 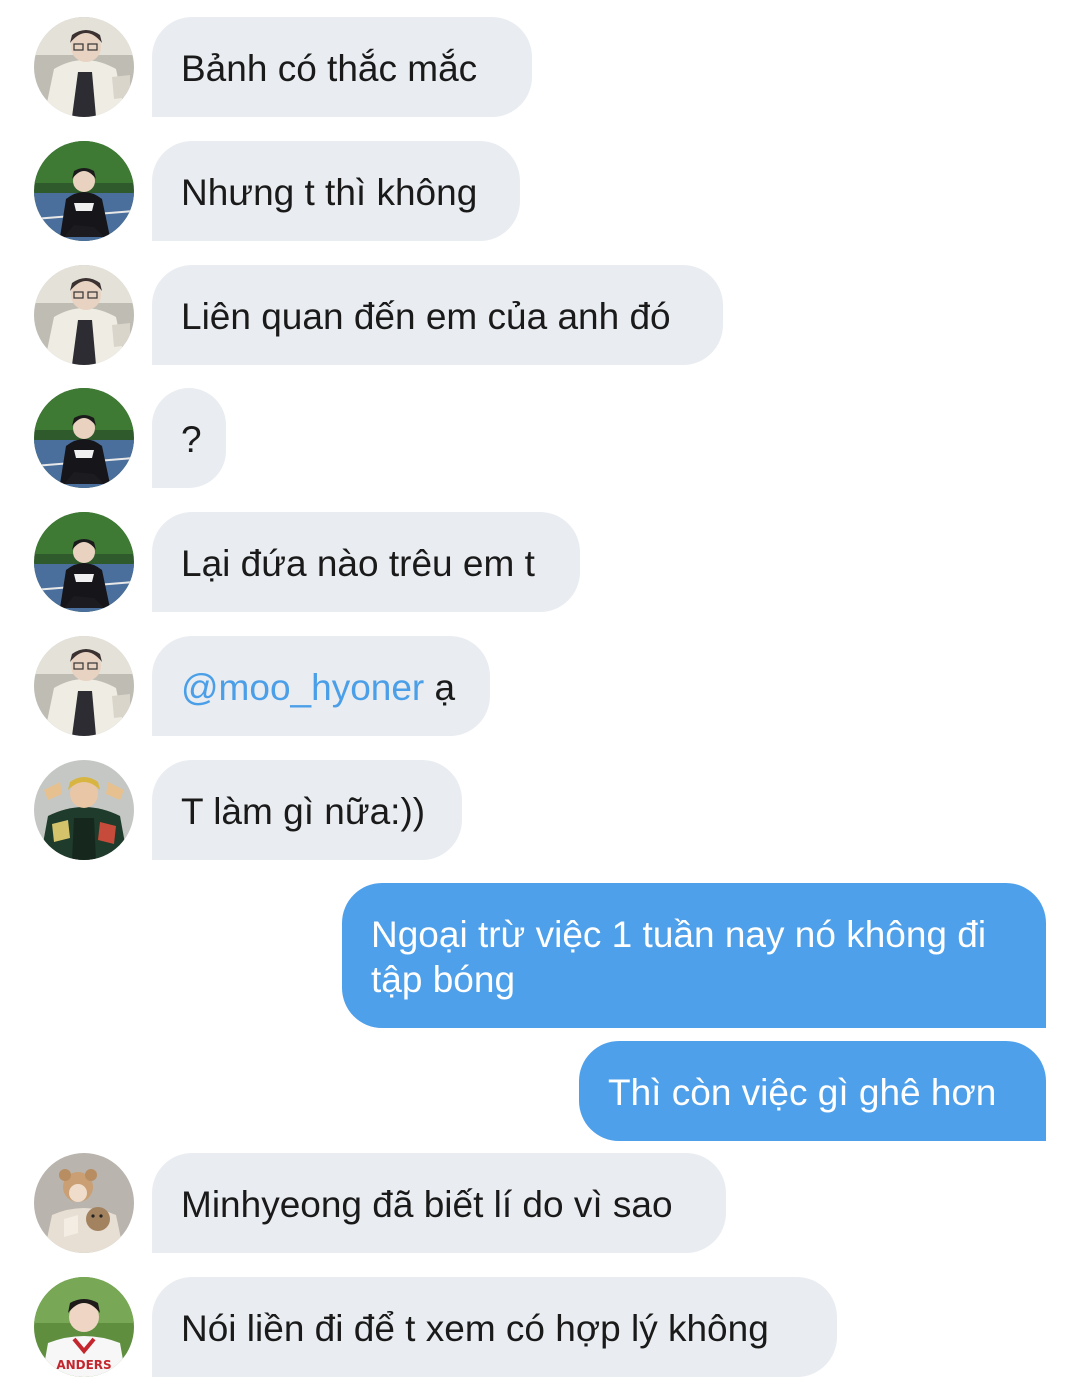 I want to click on message-bubble: Minhyeong đã biết lí do vì sao, so click(x=439, y=1203).